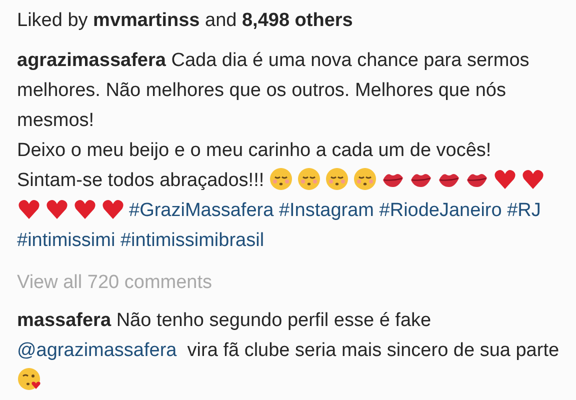 The image size is (576, 400). What do you see at coordinates (524, 210) in the screenshot?
I see `hashtag-link: #RJ` at bounding box center [524, 210].